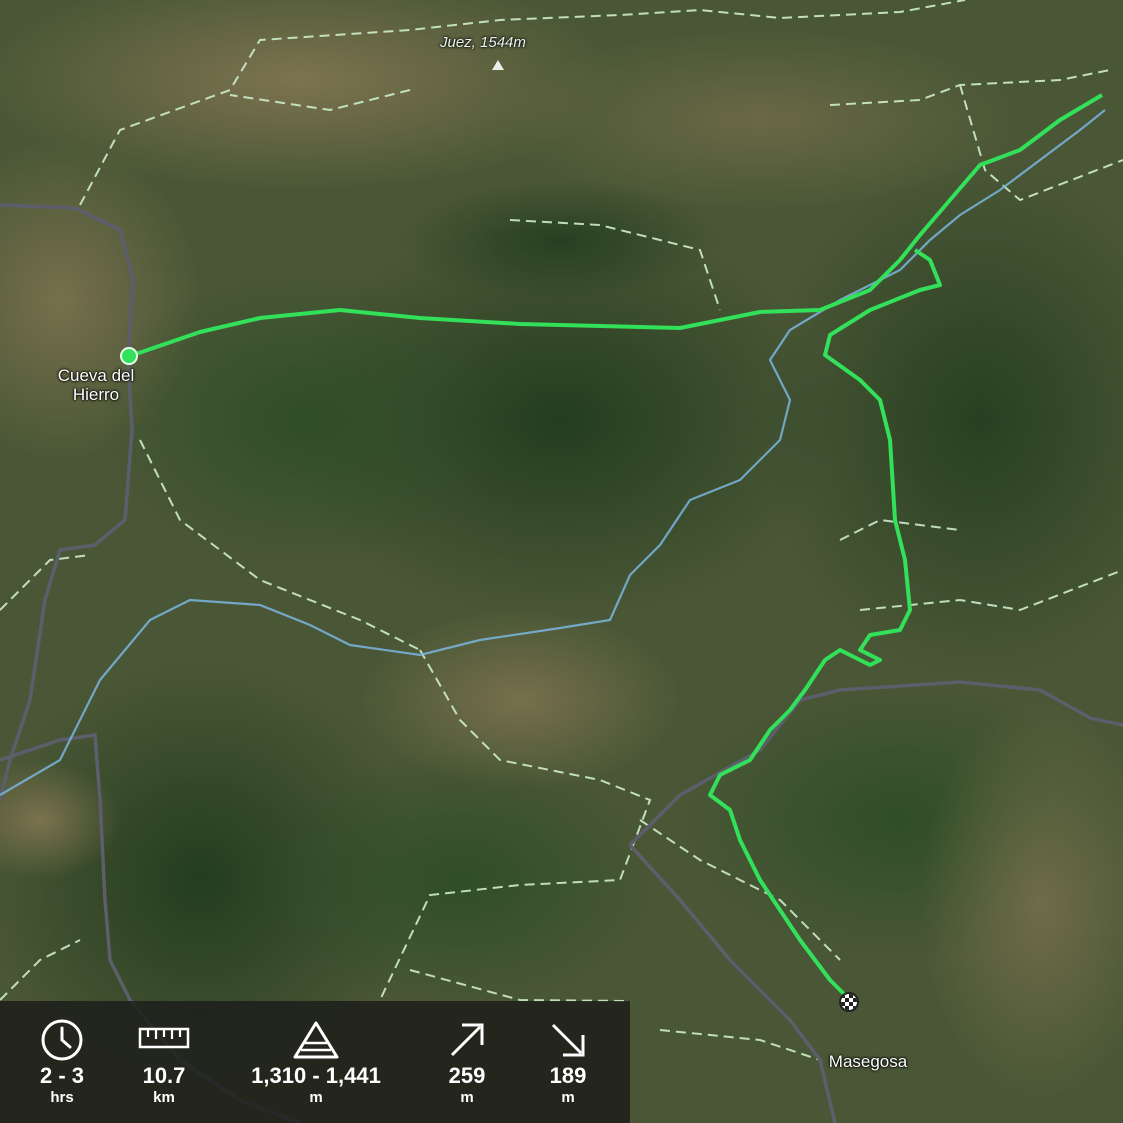 The image size is (1123, 1123). Describe the element at coordinates (129, 356) in the screenshot. I see `start-dot-icon` at that location.